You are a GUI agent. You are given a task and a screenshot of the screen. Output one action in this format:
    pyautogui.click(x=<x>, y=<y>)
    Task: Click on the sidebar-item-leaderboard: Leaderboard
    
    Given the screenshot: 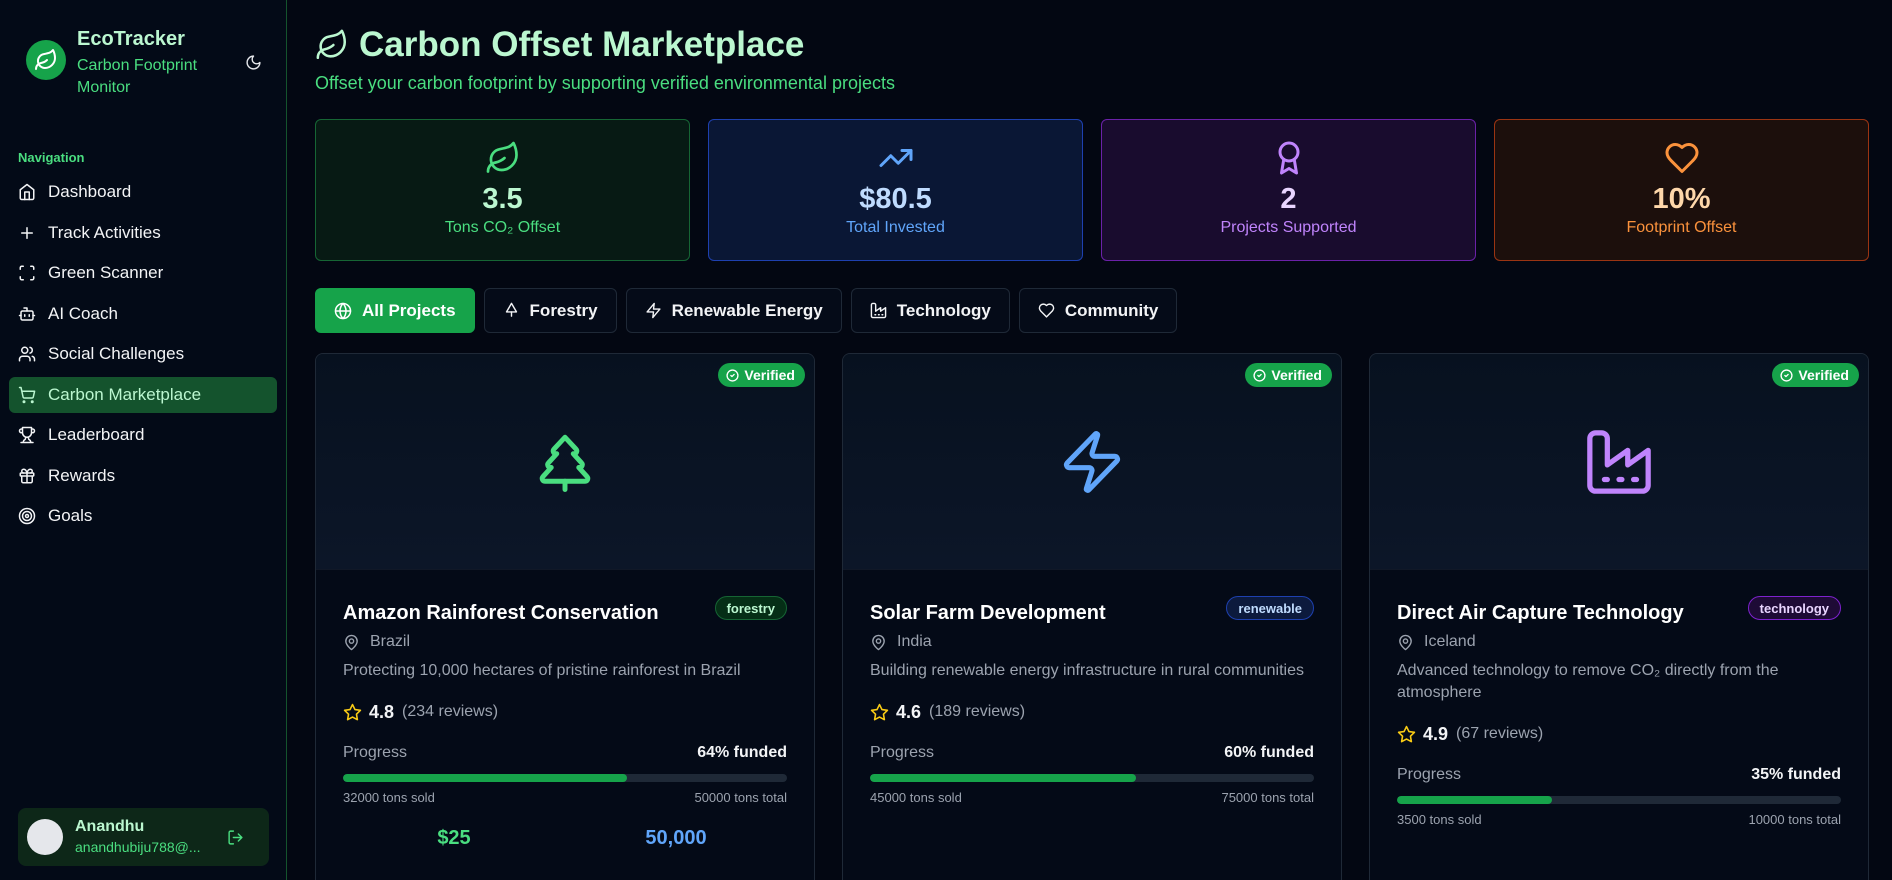 What is the action you would take?
    pyautogui.click(x=143, y=435)
    